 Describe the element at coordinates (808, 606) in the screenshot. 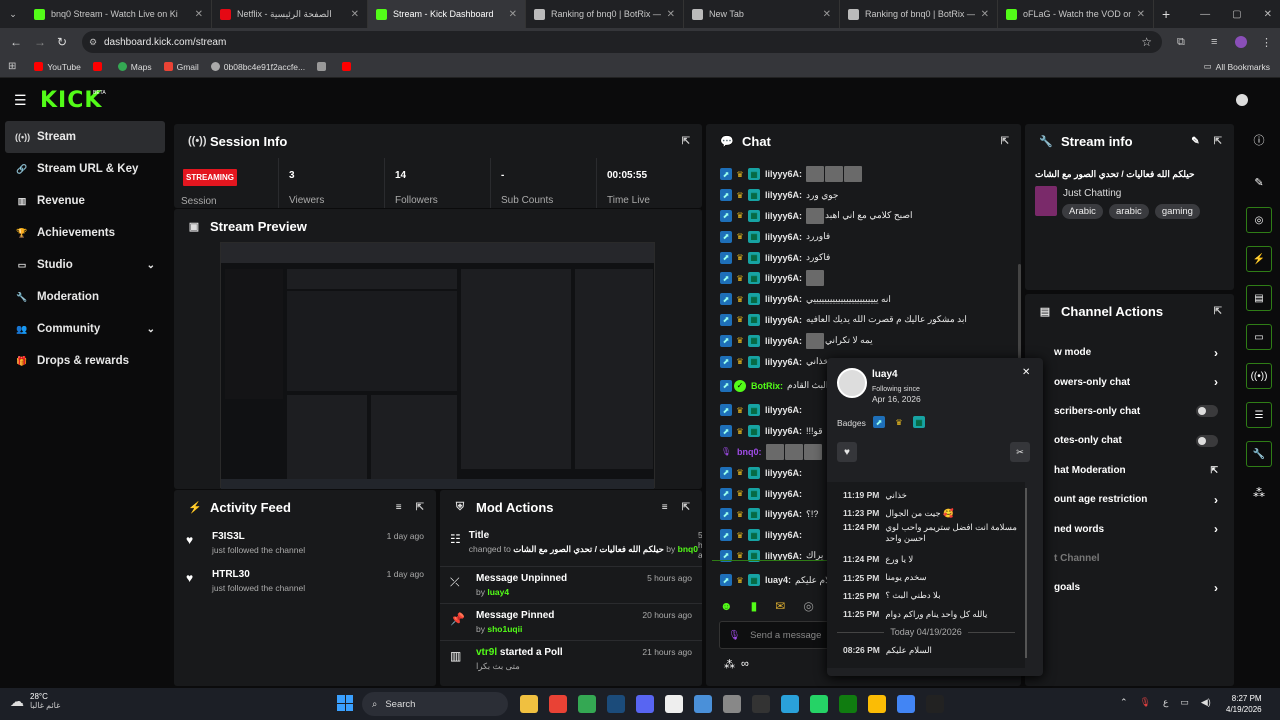

I see `emote-button-icon: ◎` at that location.